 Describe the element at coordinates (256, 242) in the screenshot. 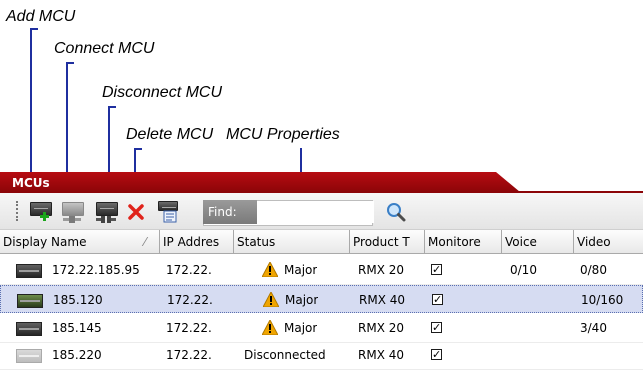

I see `column-header-label: Status` at that location.